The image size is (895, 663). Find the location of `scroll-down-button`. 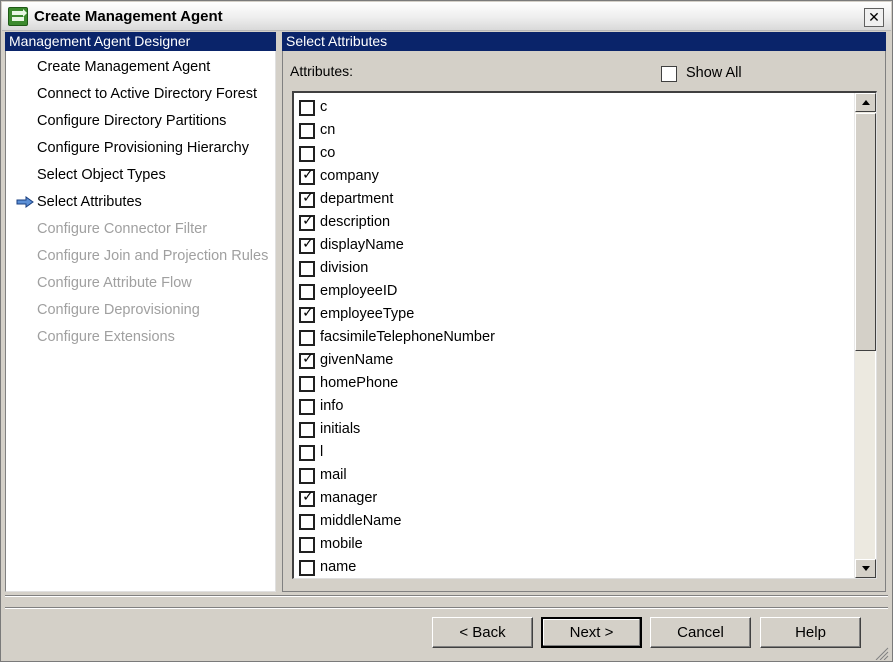

scroll-down-button is located at coordinates (865, 568).